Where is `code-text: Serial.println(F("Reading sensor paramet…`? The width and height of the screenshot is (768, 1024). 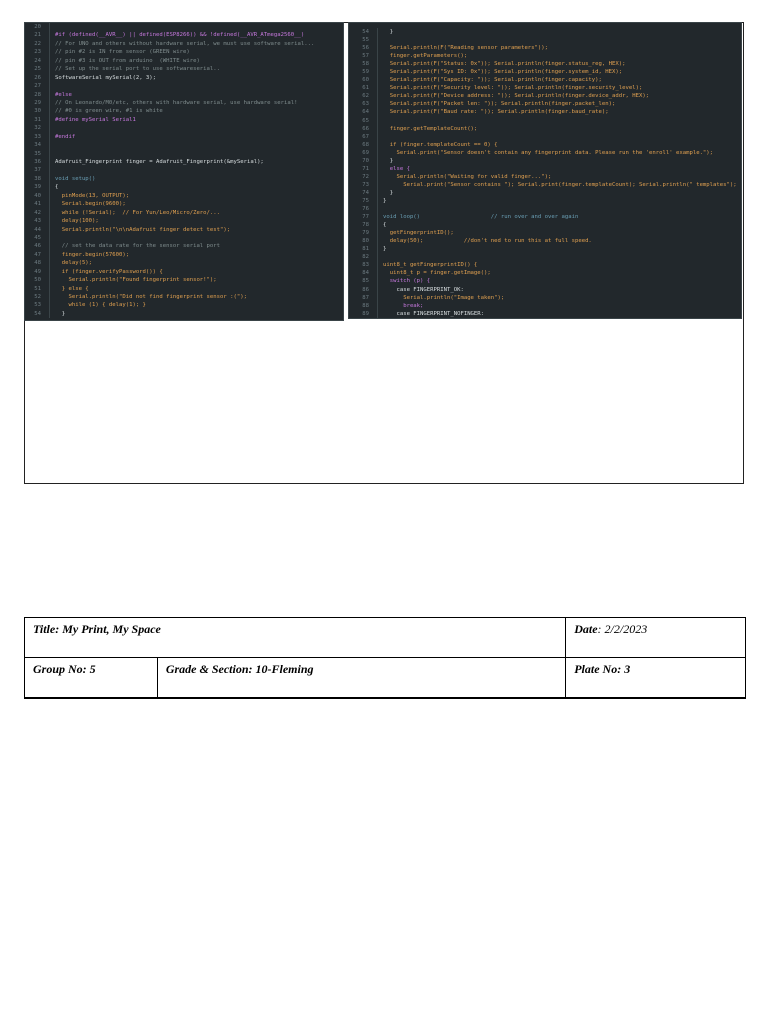
code-text: Serial.println(F("Reading sensor paramet… is located at coordinates (466, 48).